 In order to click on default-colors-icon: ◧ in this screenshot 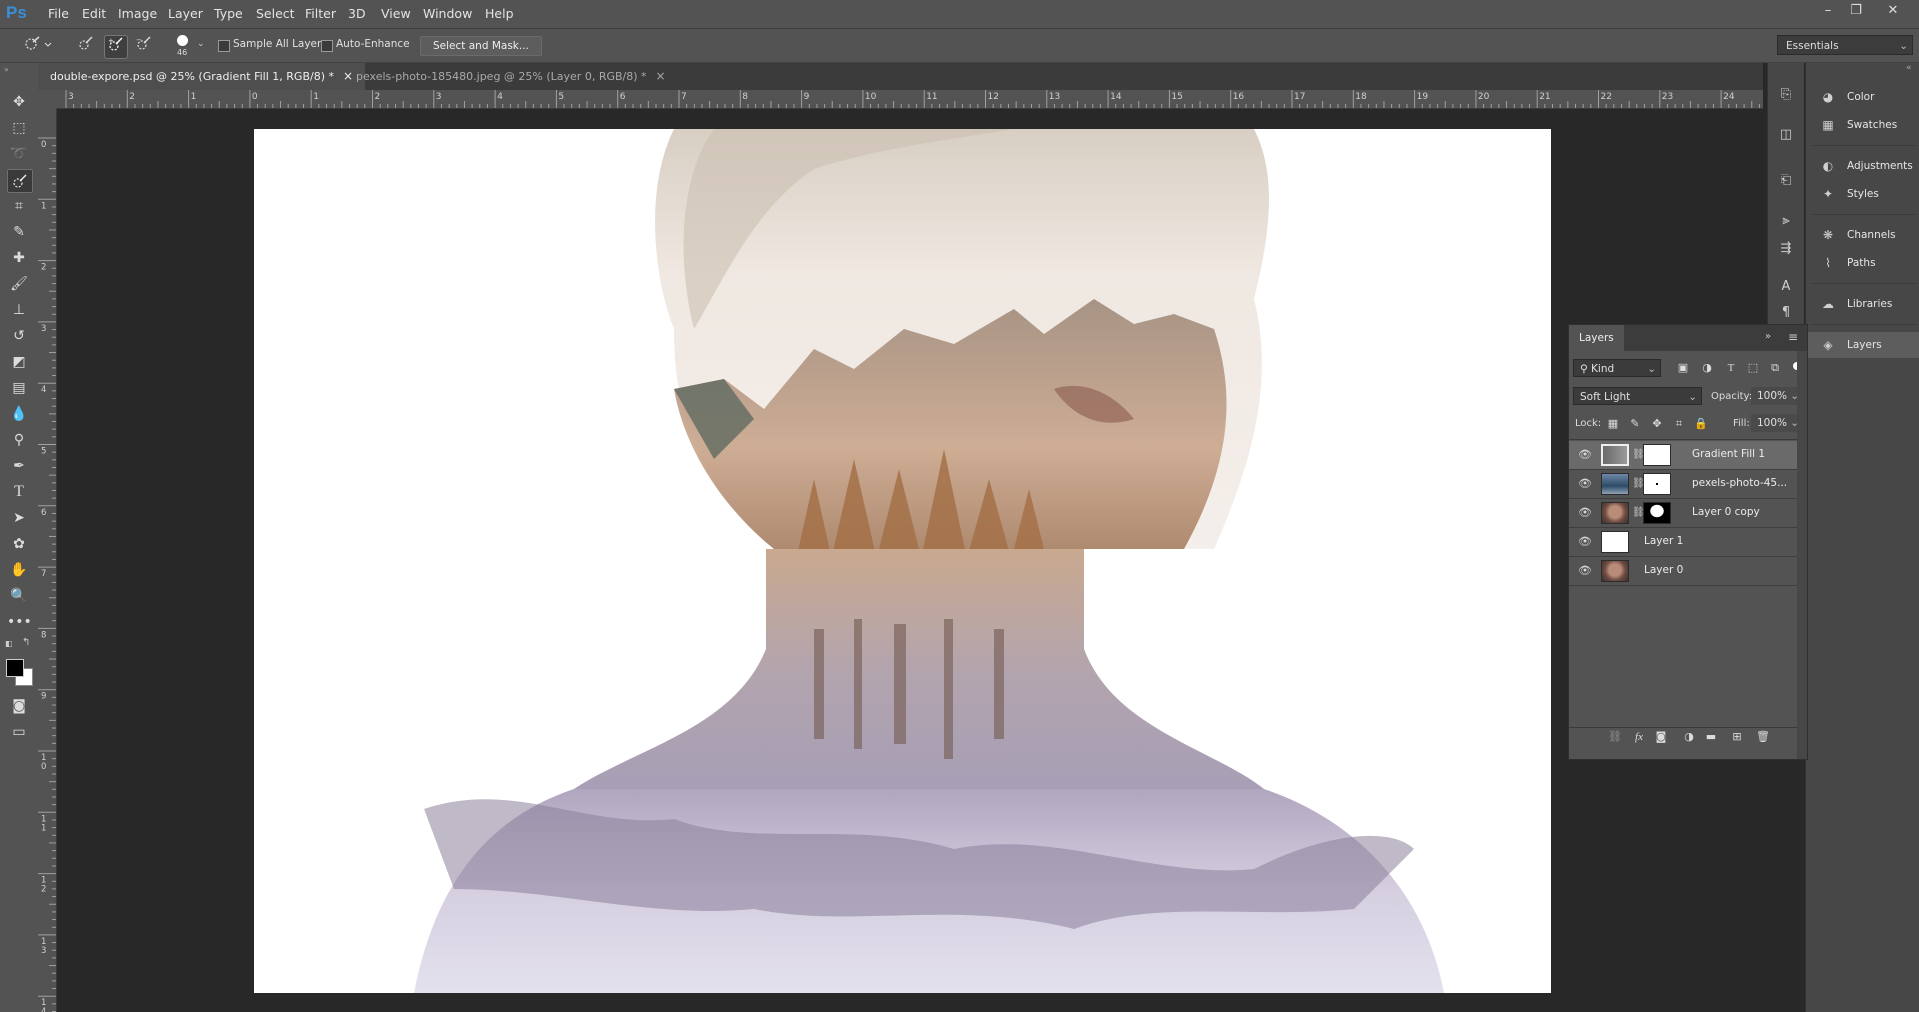, I will do `click(9, 643)`.